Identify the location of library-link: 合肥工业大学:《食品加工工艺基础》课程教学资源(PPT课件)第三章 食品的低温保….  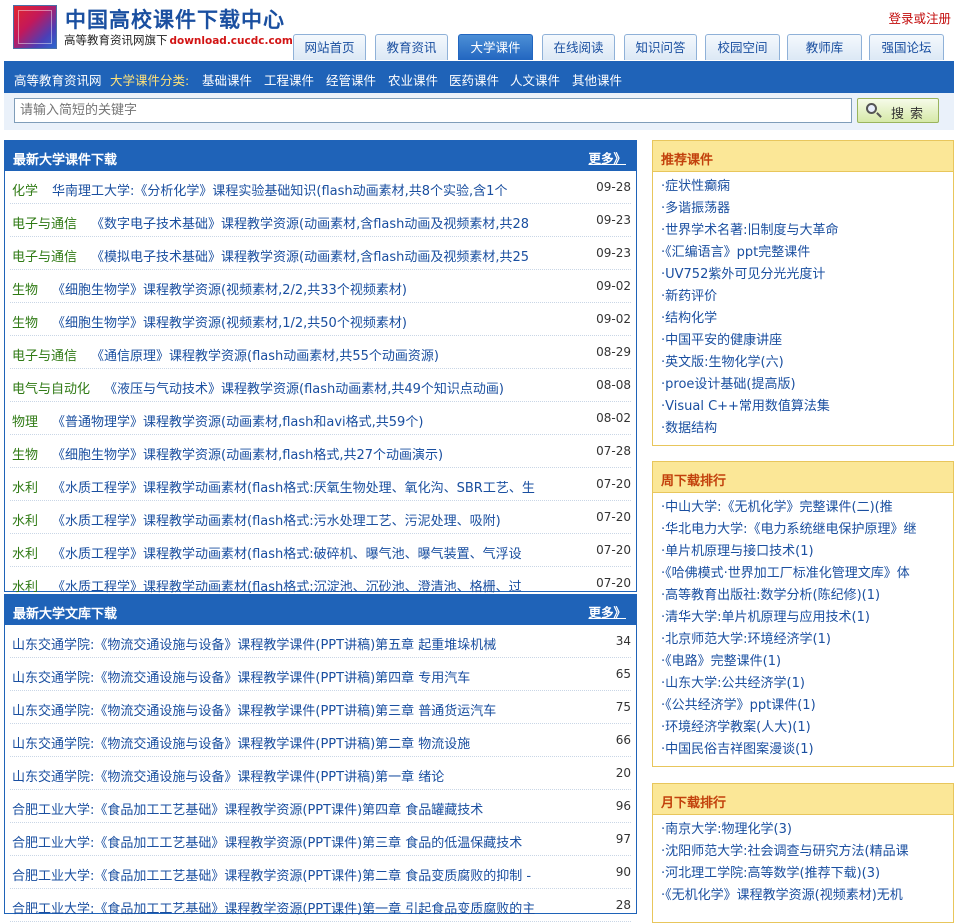
(299, 841).